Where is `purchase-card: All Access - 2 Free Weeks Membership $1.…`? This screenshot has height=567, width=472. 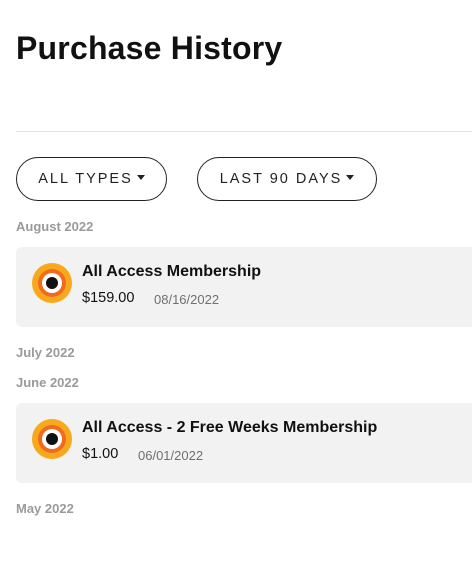
purchase-card: All Access - 2 Free Weeks Membership $1.… is located at coordinates (244, 443).